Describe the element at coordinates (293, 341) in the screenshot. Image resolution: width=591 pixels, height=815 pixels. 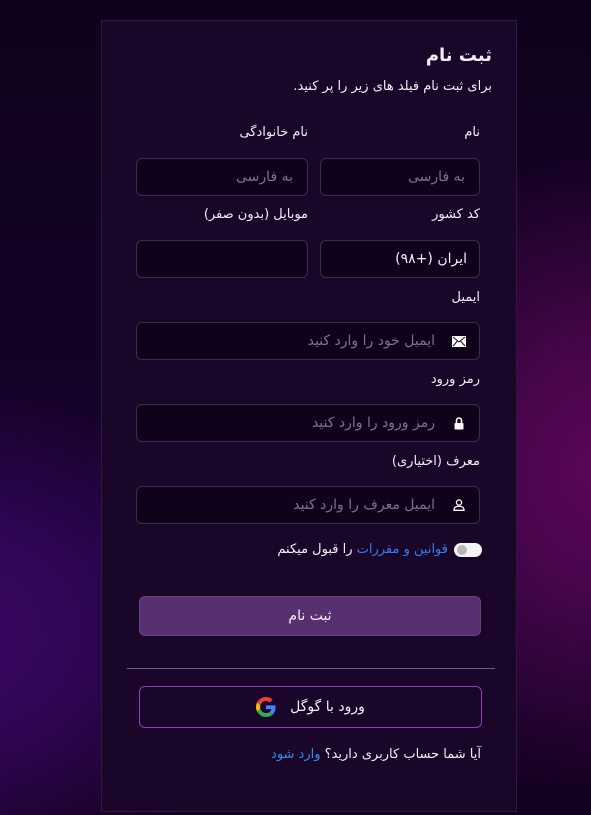
I see `email-input` at that location.